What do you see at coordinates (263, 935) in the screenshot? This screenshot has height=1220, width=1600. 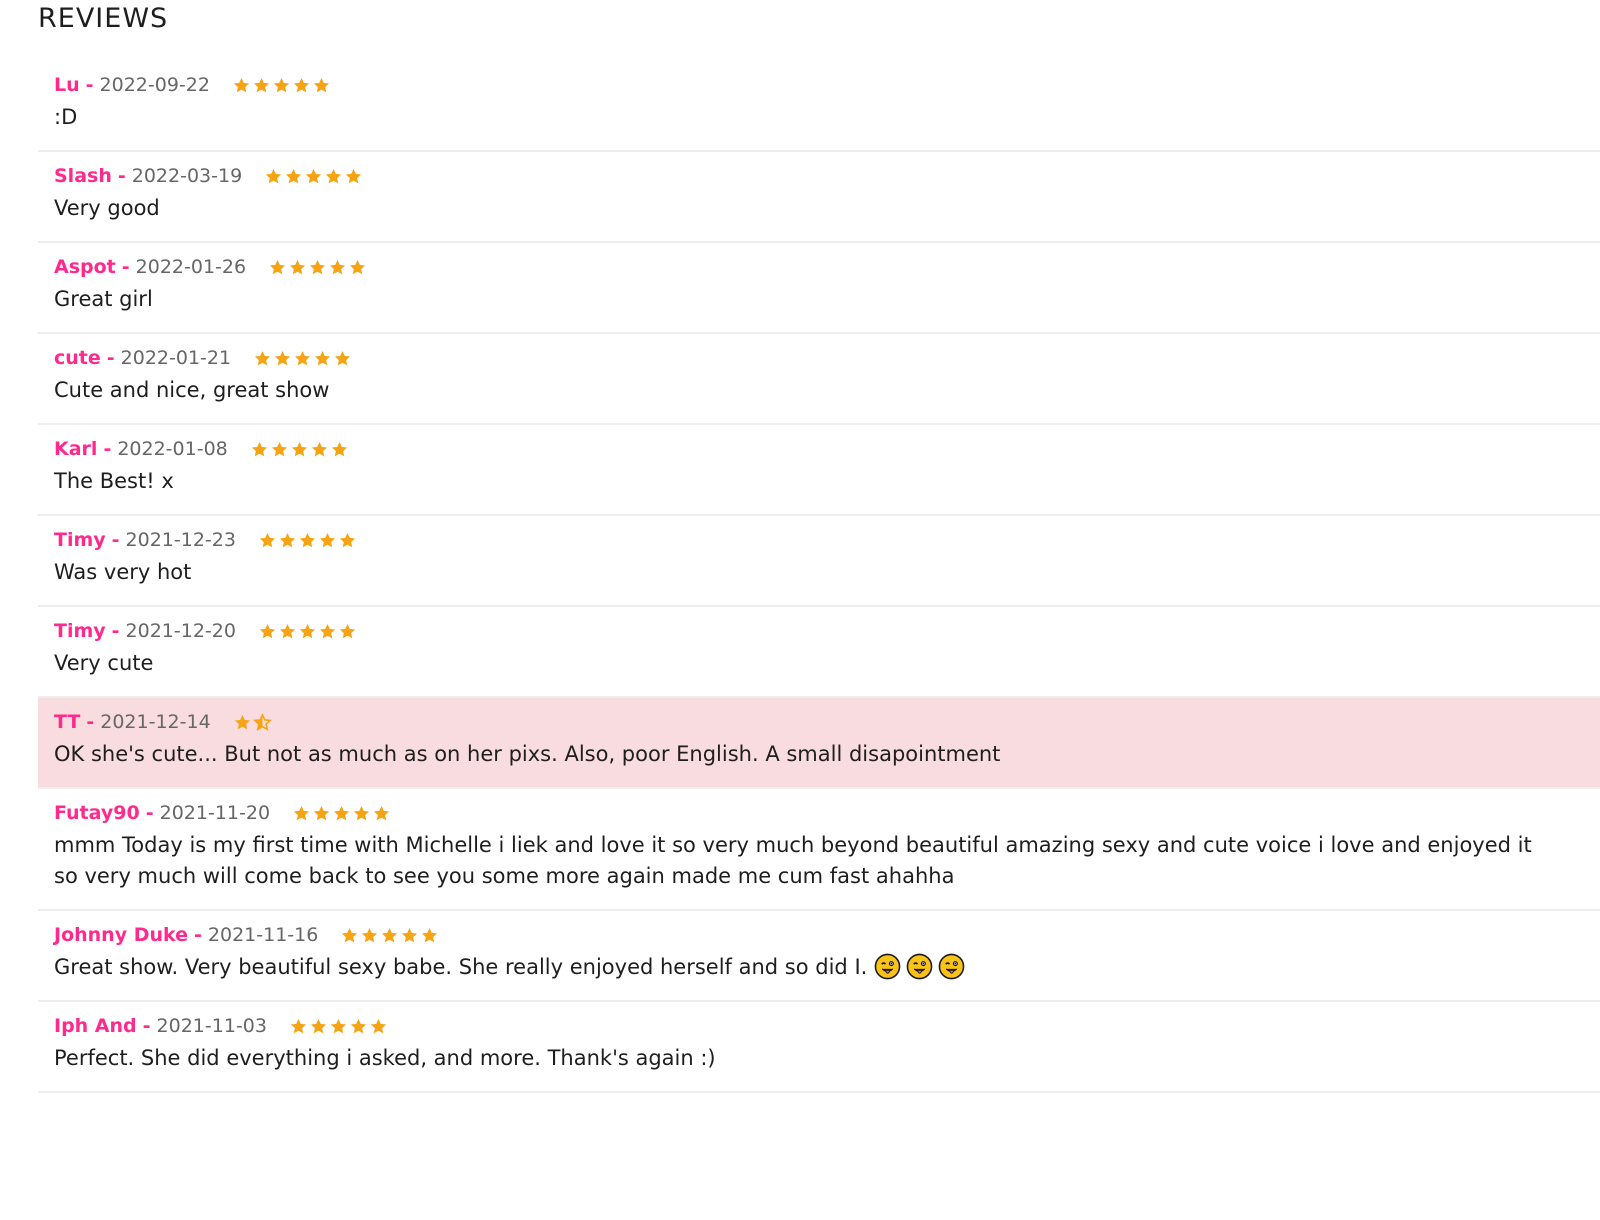 I see `review-date: 2021-11-16` at bounding box center [263, 935].